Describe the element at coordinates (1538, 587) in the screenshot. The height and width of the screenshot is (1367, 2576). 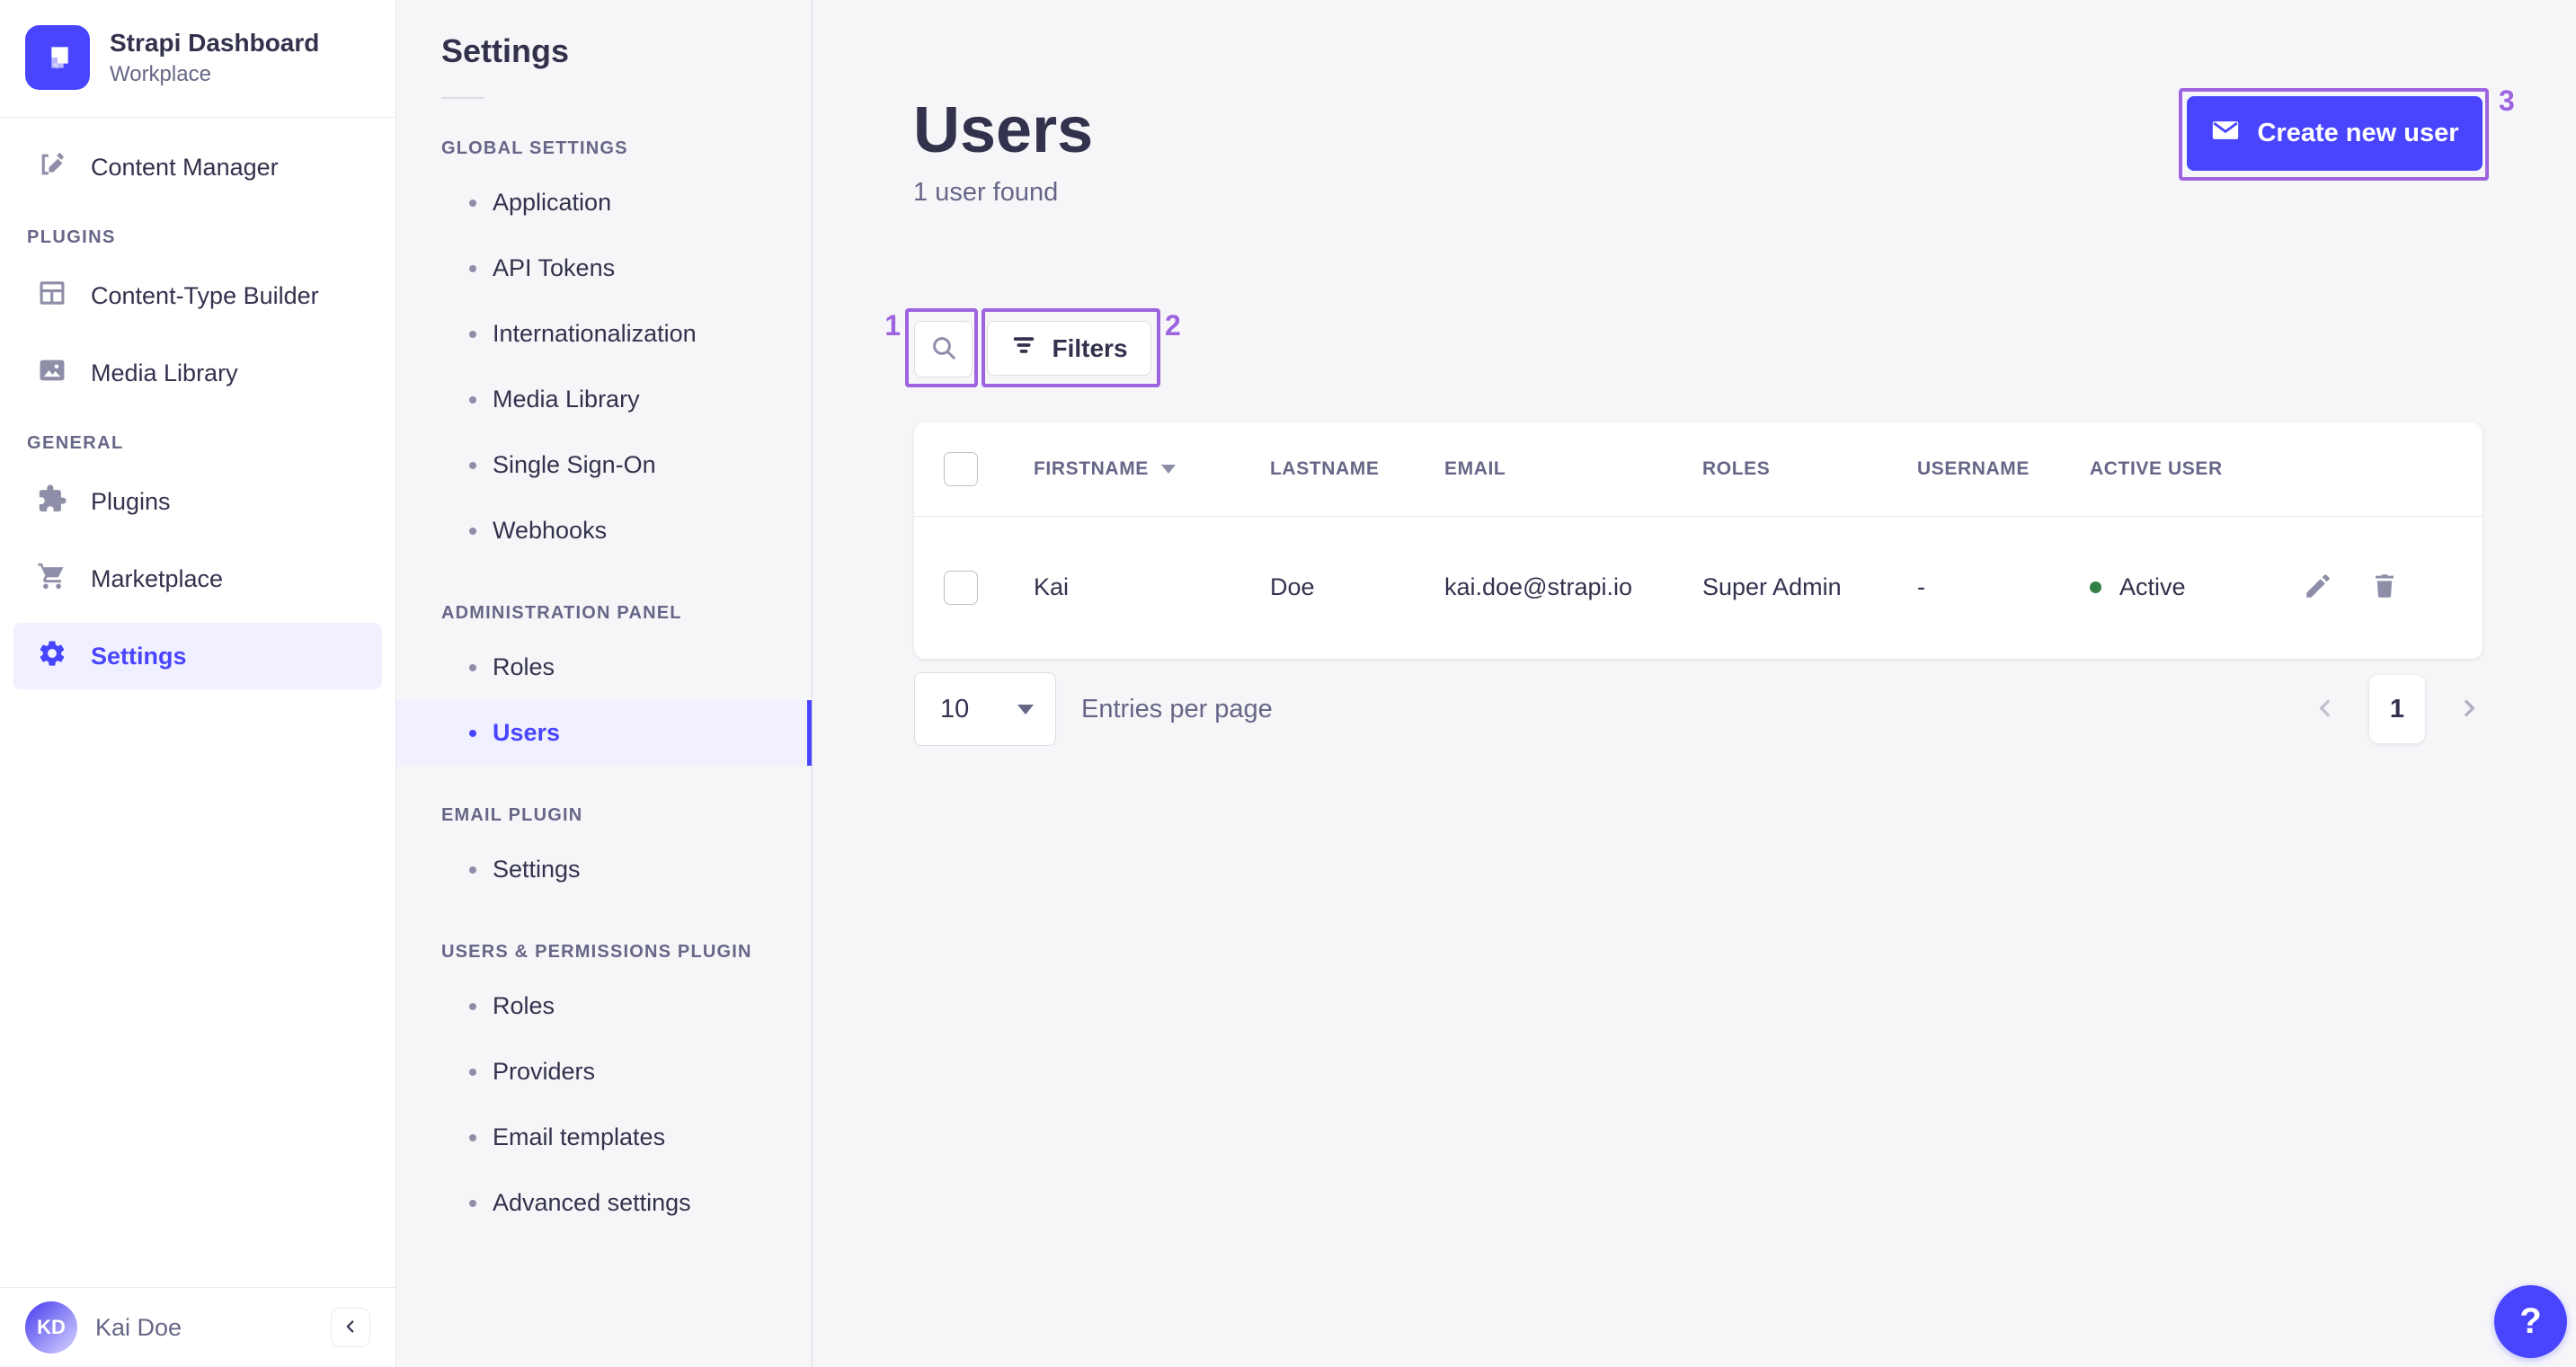
I see `cell-email: kai.doe@strapi.io` at that location.